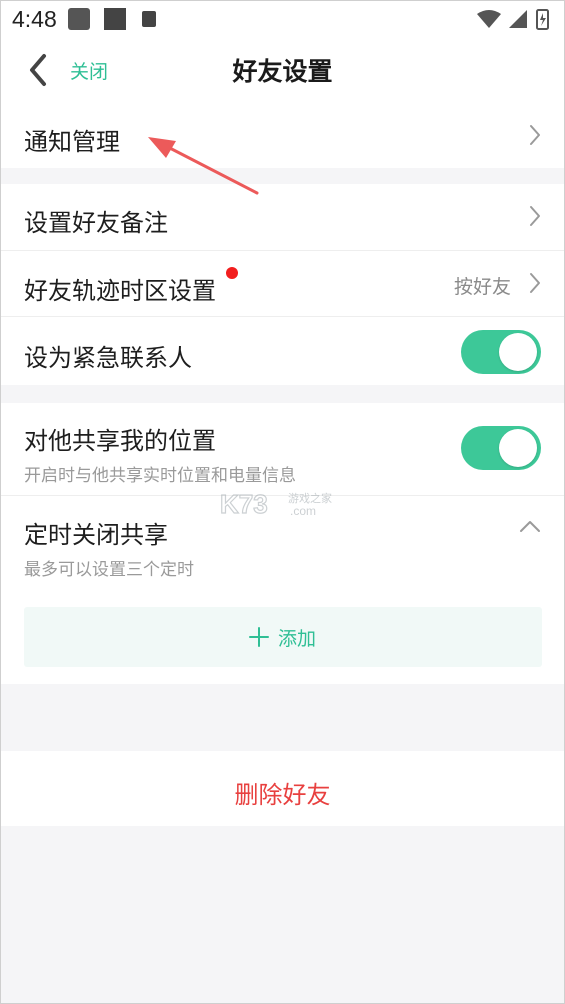 This screenshot has width=565, height=1004. What do you see at coordinates (120, 441) in the screenshot?
I see `row-label: 对他共享我的位置` at bounding box center [120, 441].